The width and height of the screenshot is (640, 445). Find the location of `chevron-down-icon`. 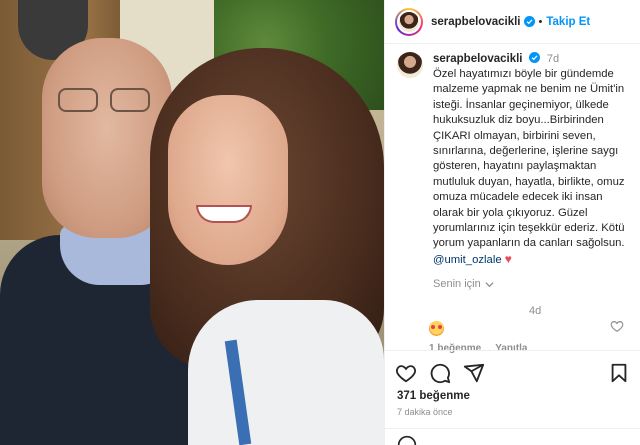

chevron-down-icon is located at coordinates (489, 284).